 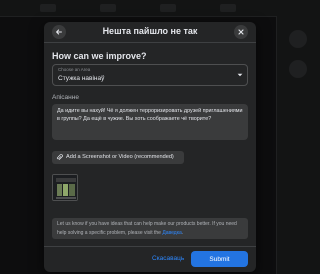 I want to click on dialog-title: Нешта пайшло не так, so click(x=150, y=31).